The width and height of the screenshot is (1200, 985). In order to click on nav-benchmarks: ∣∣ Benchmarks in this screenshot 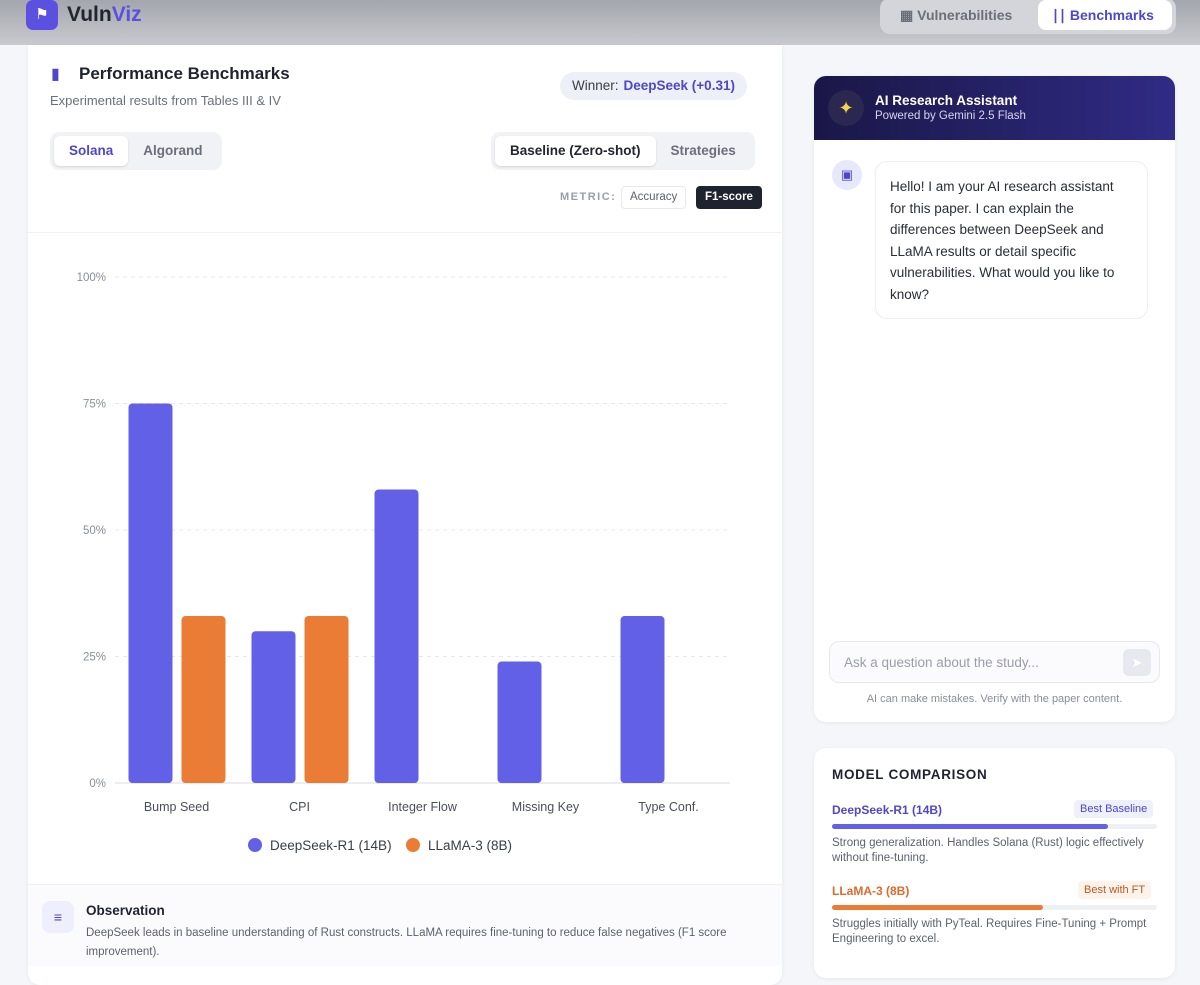, I will do `click(1105, 15)`.